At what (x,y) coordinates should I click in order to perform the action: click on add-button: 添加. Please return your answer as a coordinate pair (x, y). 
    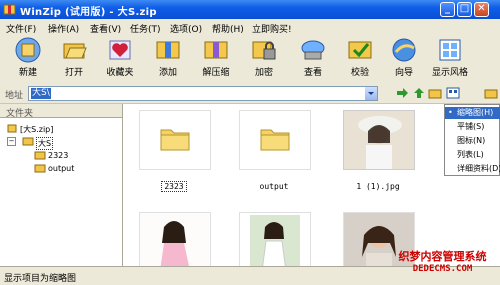
    Looking at the image, I should click on (168, 59).